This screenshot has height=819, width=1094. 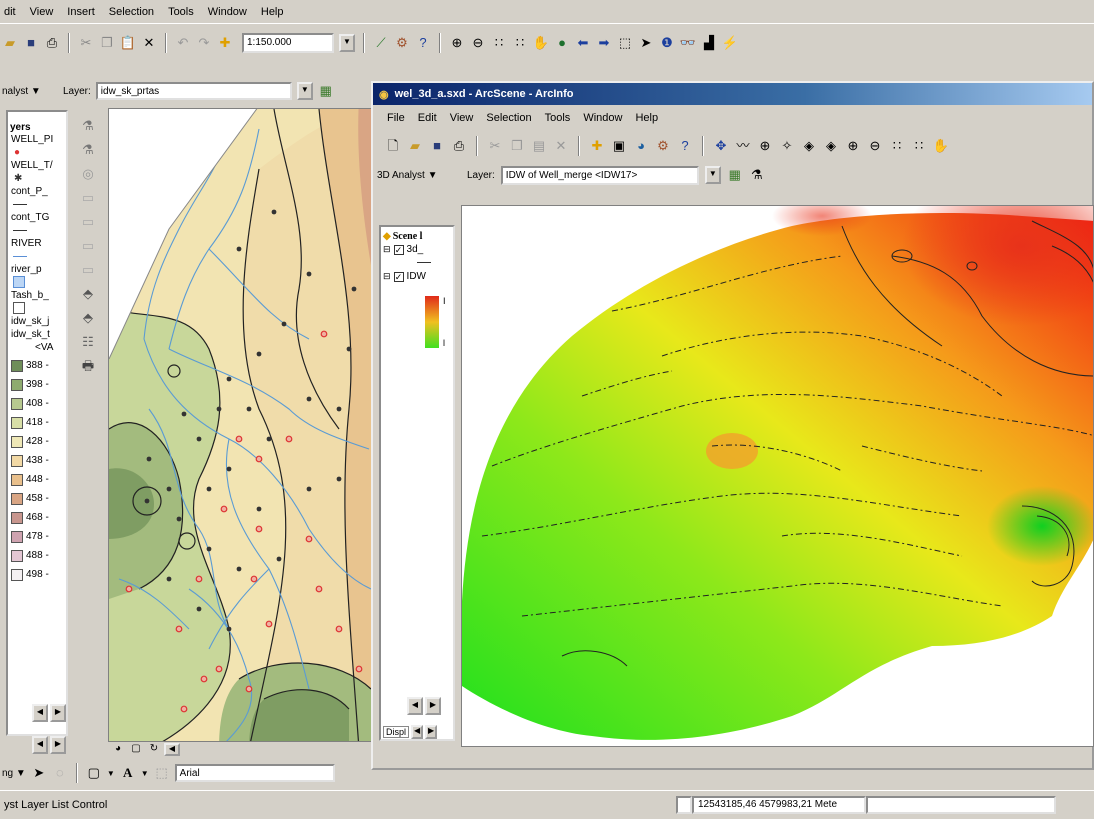 I want to click on arcscene-icon: ⬘, so click(x=88, y=318).